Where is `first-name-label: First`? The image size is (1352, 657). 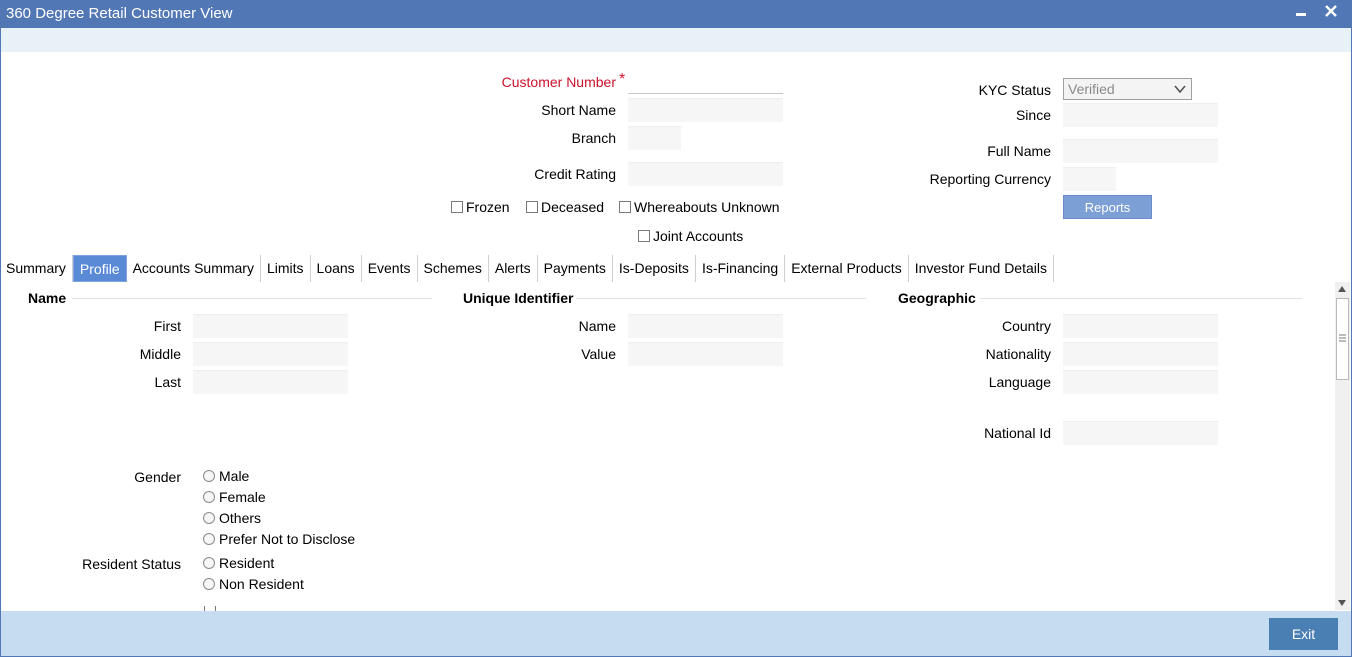
first-name-label: First is located at coordinates (167, 326).